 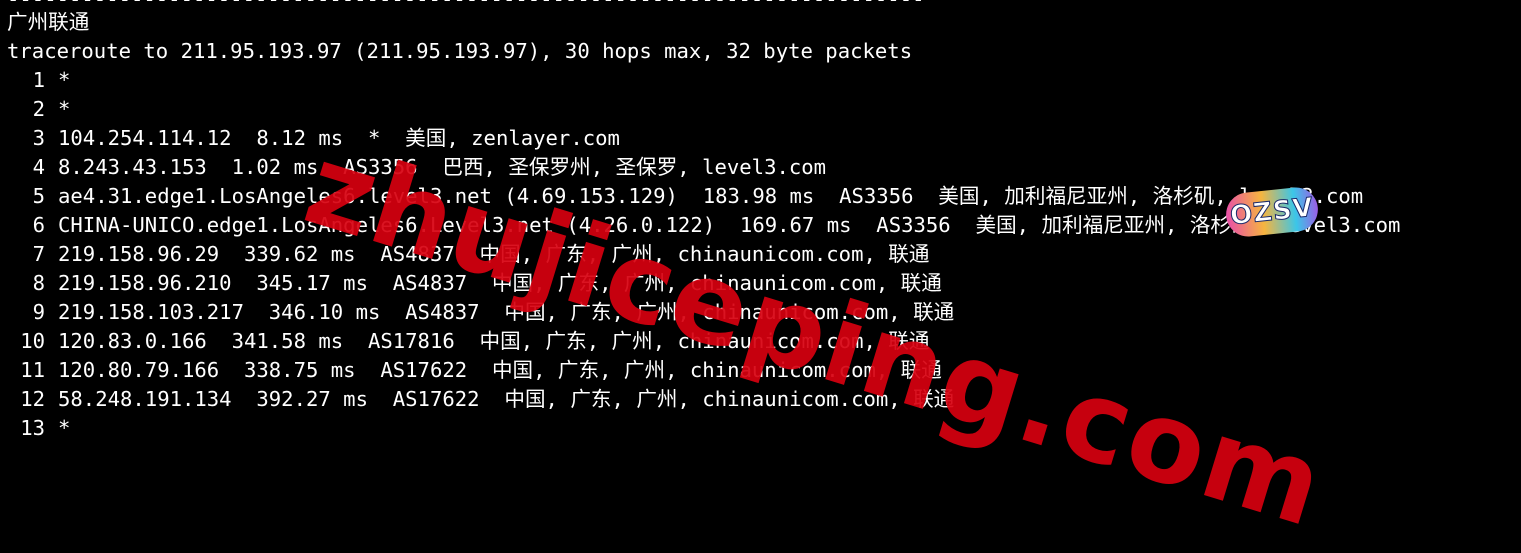 I want to click on hop-number: 10, so click(x=32, y=341).